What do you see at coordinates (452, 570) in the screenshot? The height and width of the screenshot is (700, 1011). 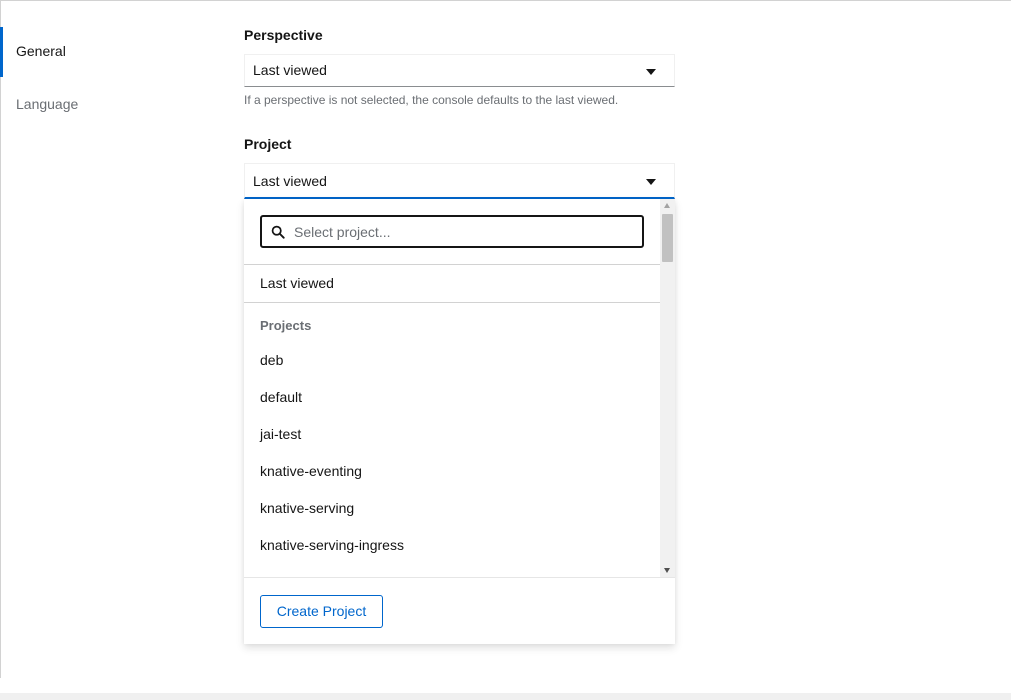 I see `project-item-partial: kube-node-lease` at bounding box center [452, 570].